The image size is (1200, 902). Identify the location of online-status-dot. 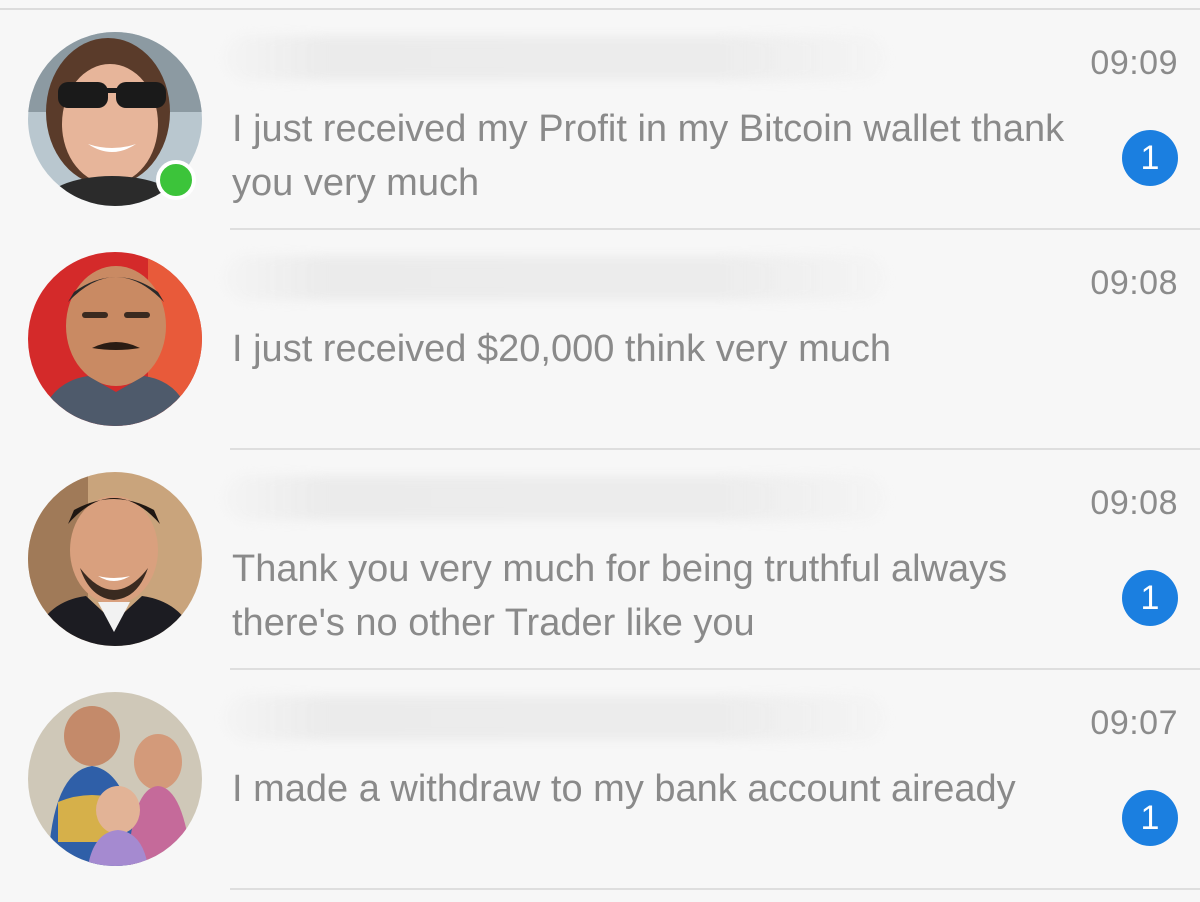
(176, 180).